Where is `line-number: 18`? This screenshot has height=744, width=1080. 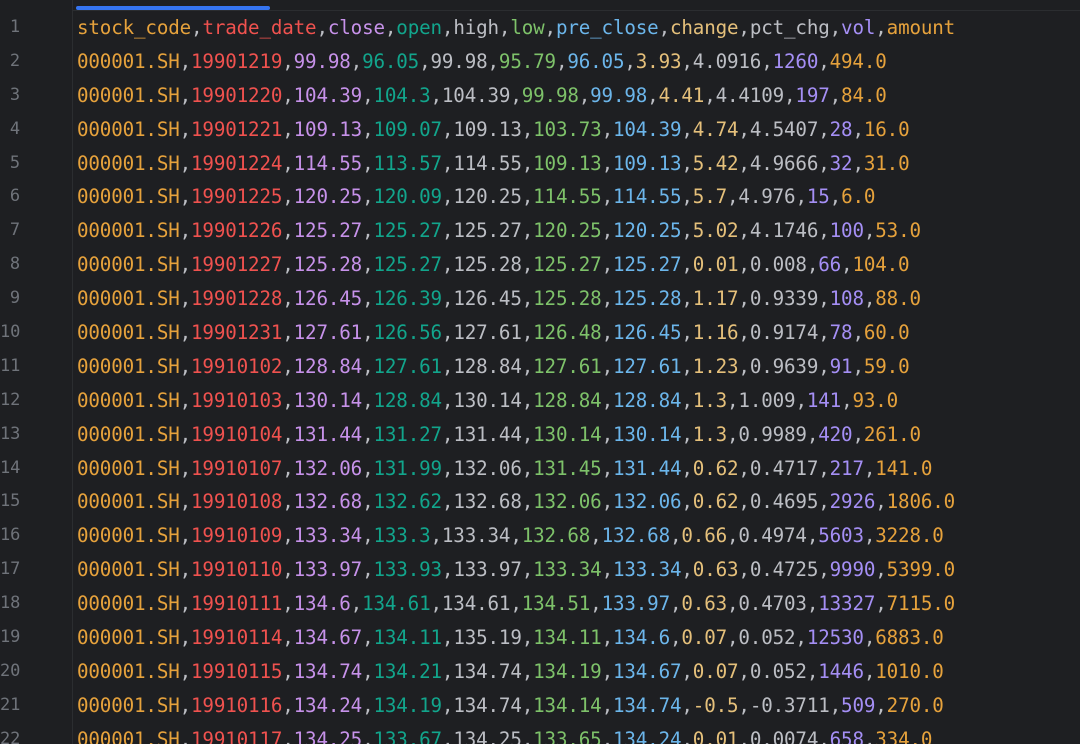 line-number: 18 is located at coordinates (10, 603).